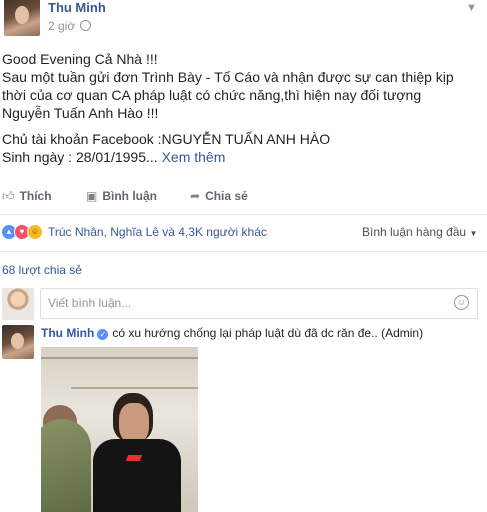  Describe the element at coordinates (239, 302) in the screenshot. I see `comment-input` at that location.